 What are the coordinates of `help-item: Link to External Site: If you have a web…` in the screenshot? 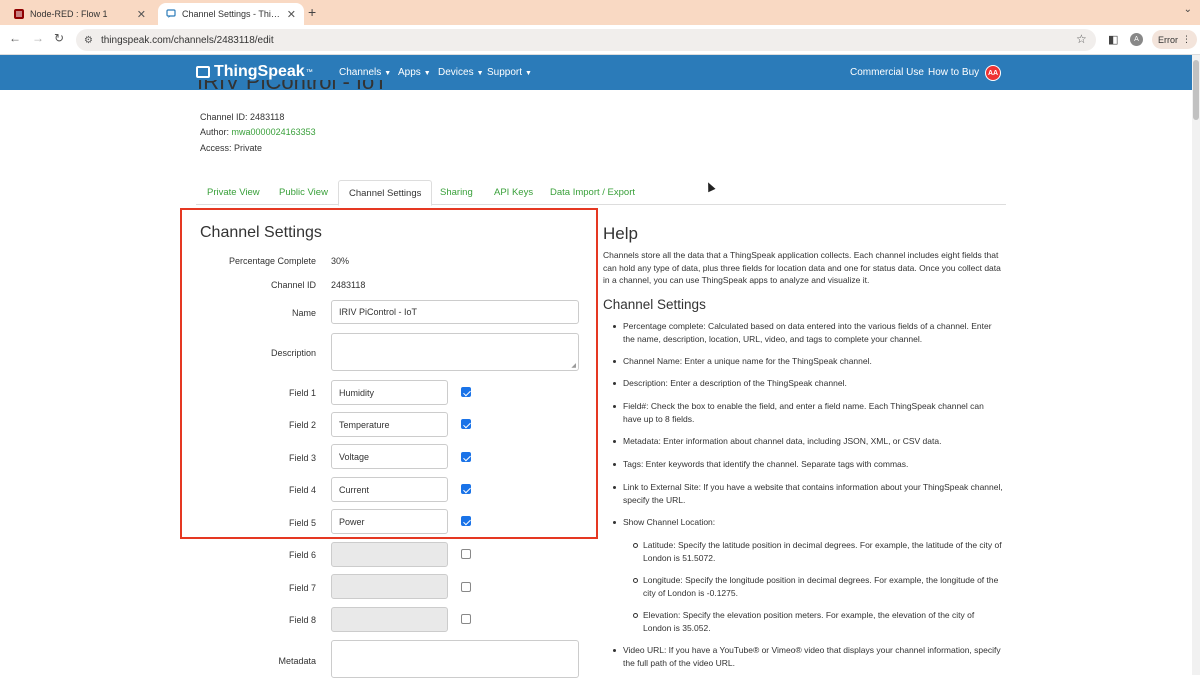 It's located at (808, 493).